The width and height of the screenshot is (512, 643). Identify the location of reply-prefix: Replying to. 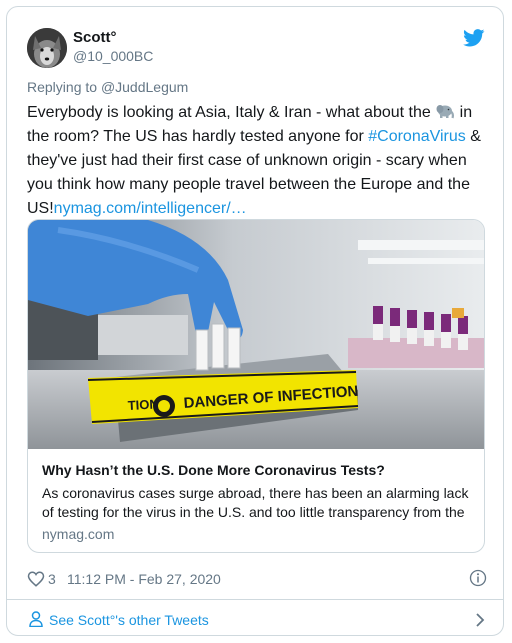
(64, 87).